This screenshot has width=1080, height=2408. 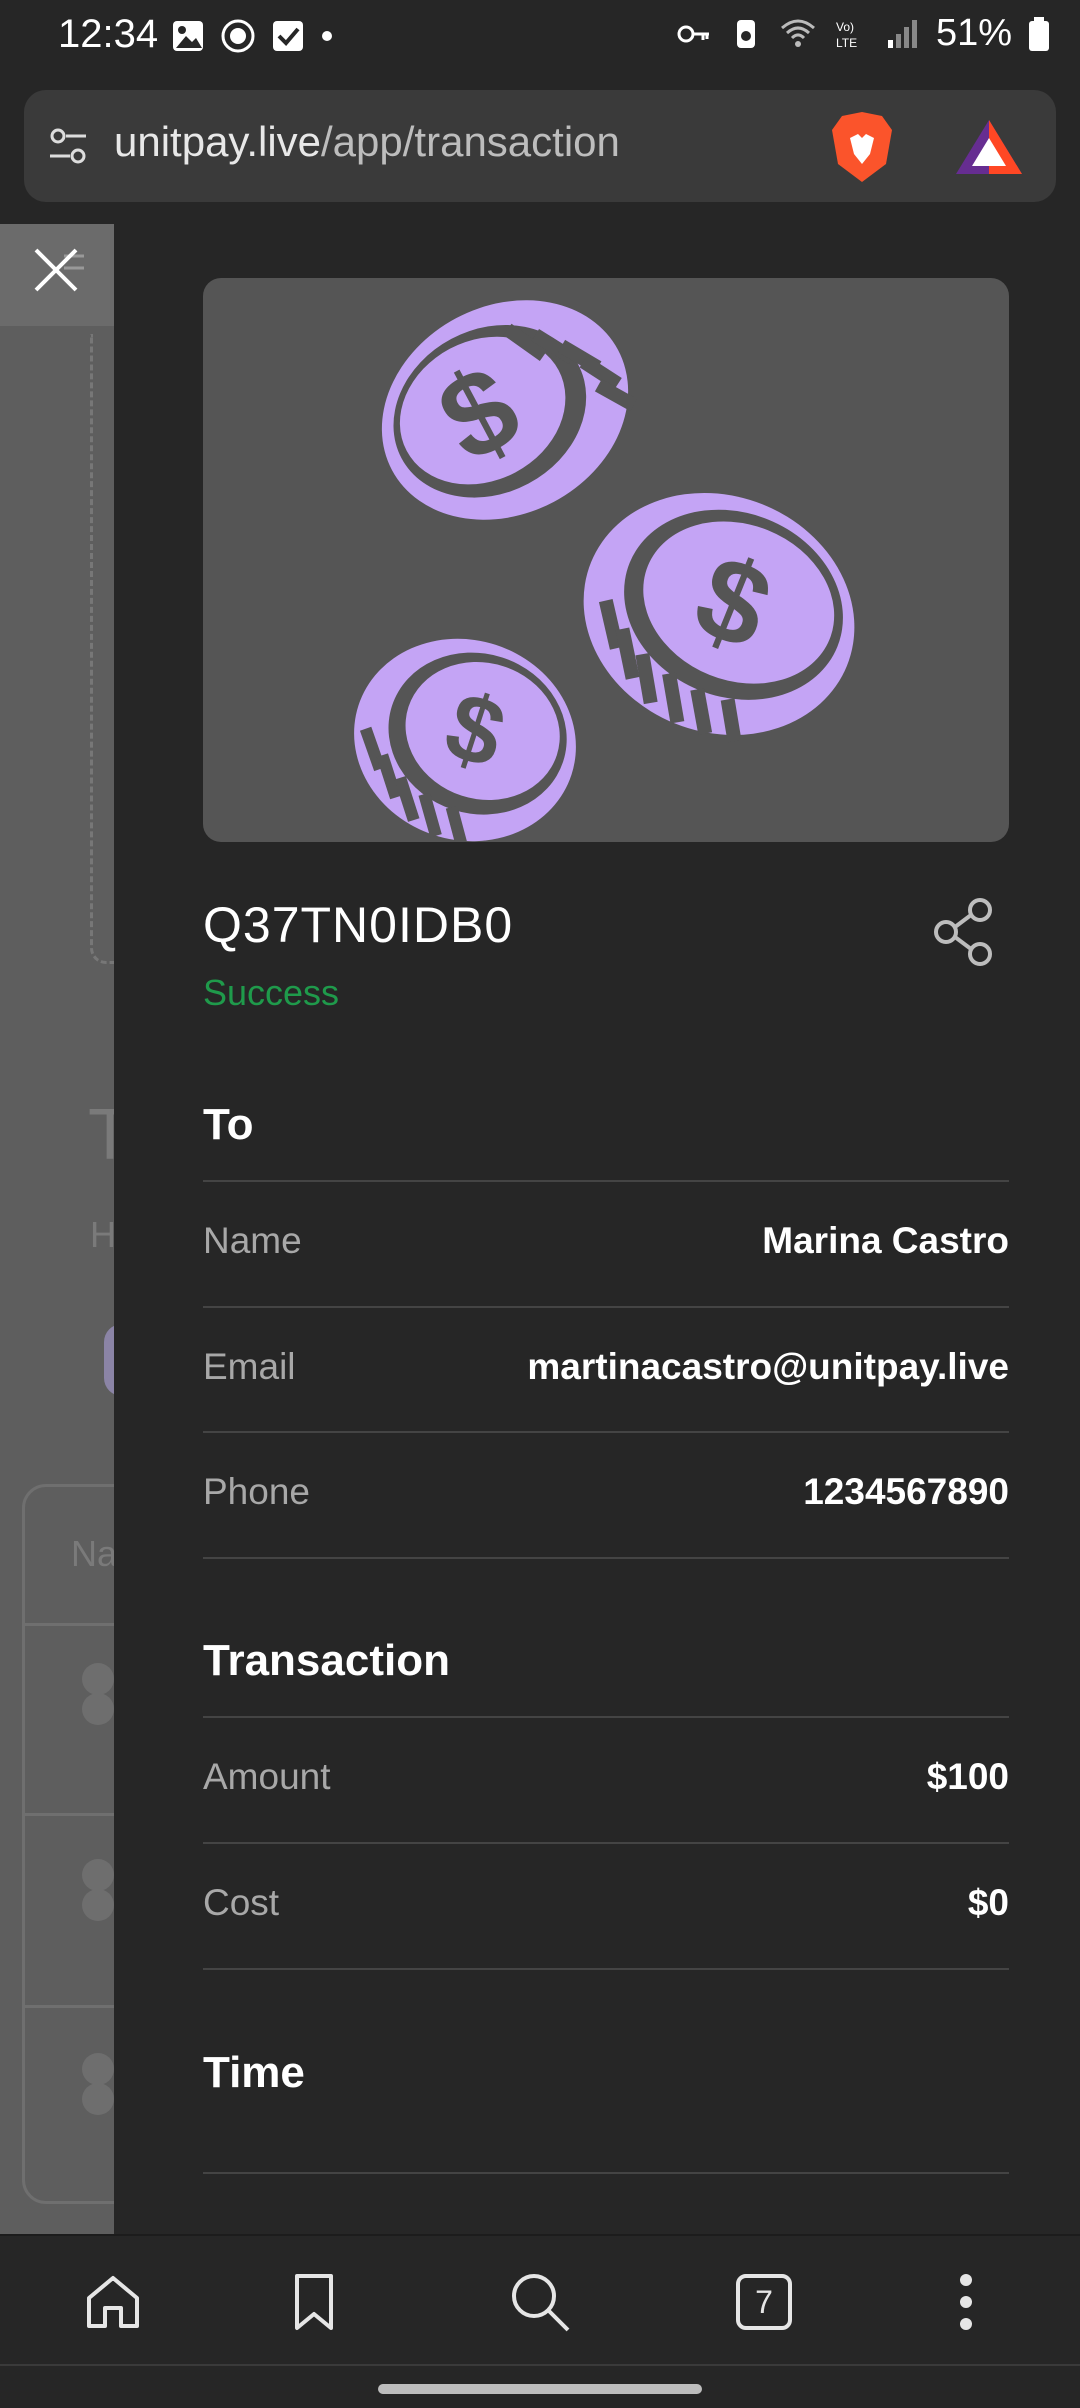 What do you see at coordinates (241, 1902) in the screenshot?
I see `detail-label: Cost` at bounding box center [241, 1902].